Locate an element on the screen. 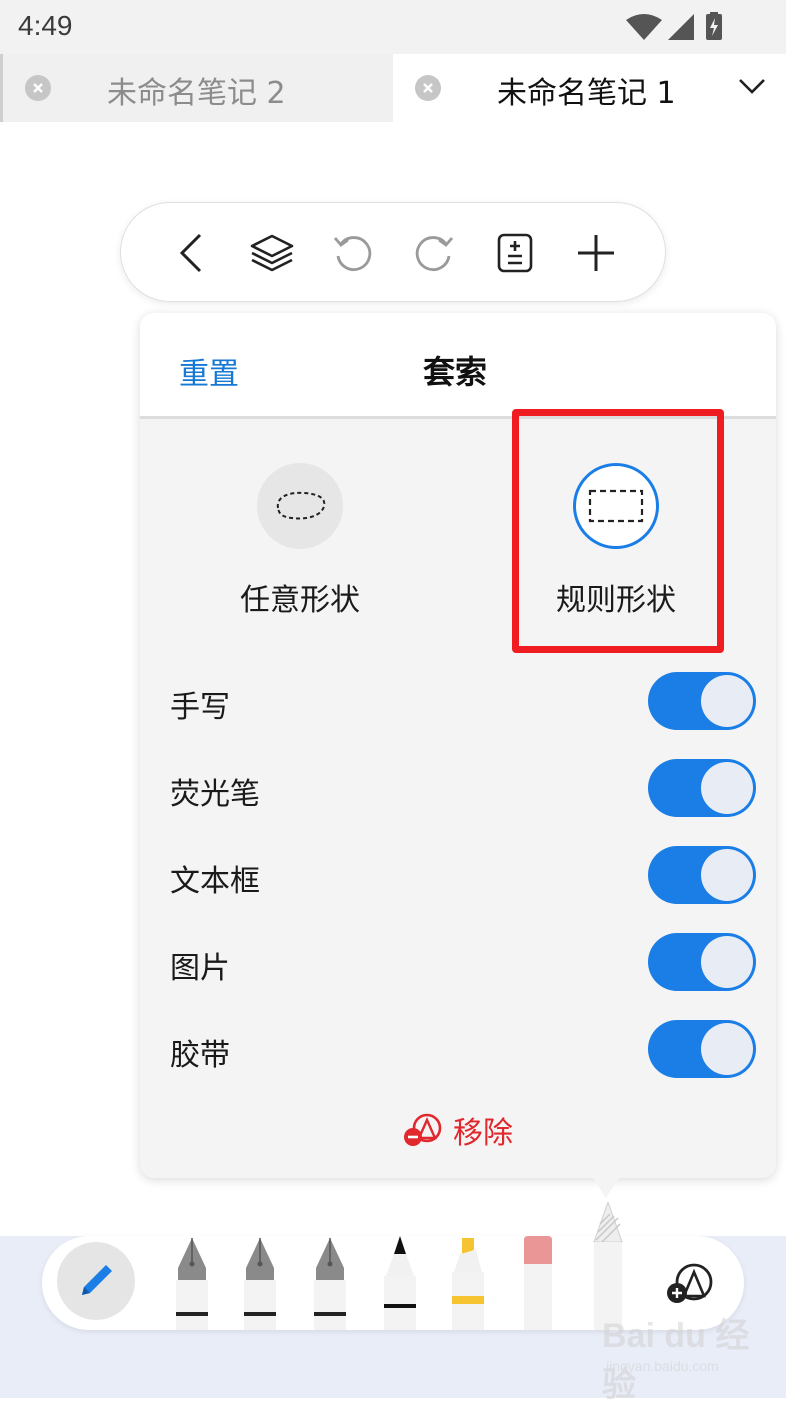  option-label: 图片 is located at coordinates (200, 968).